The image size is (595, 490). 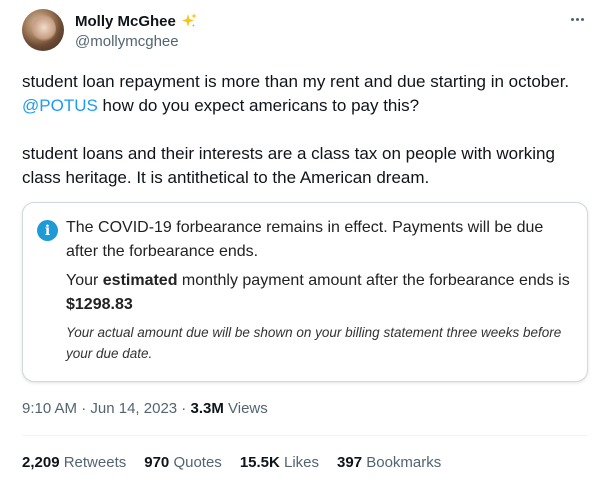 I want to click on likes-stat: 15.5K Likes, so click(x=279, y=462).